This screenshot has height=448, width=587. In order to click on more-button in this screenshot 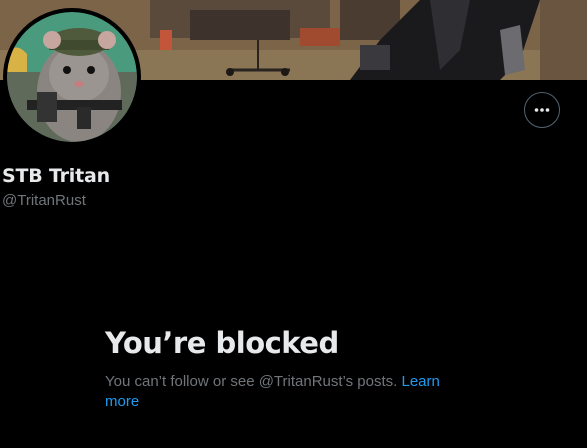, I will do `click(542, 110)`.